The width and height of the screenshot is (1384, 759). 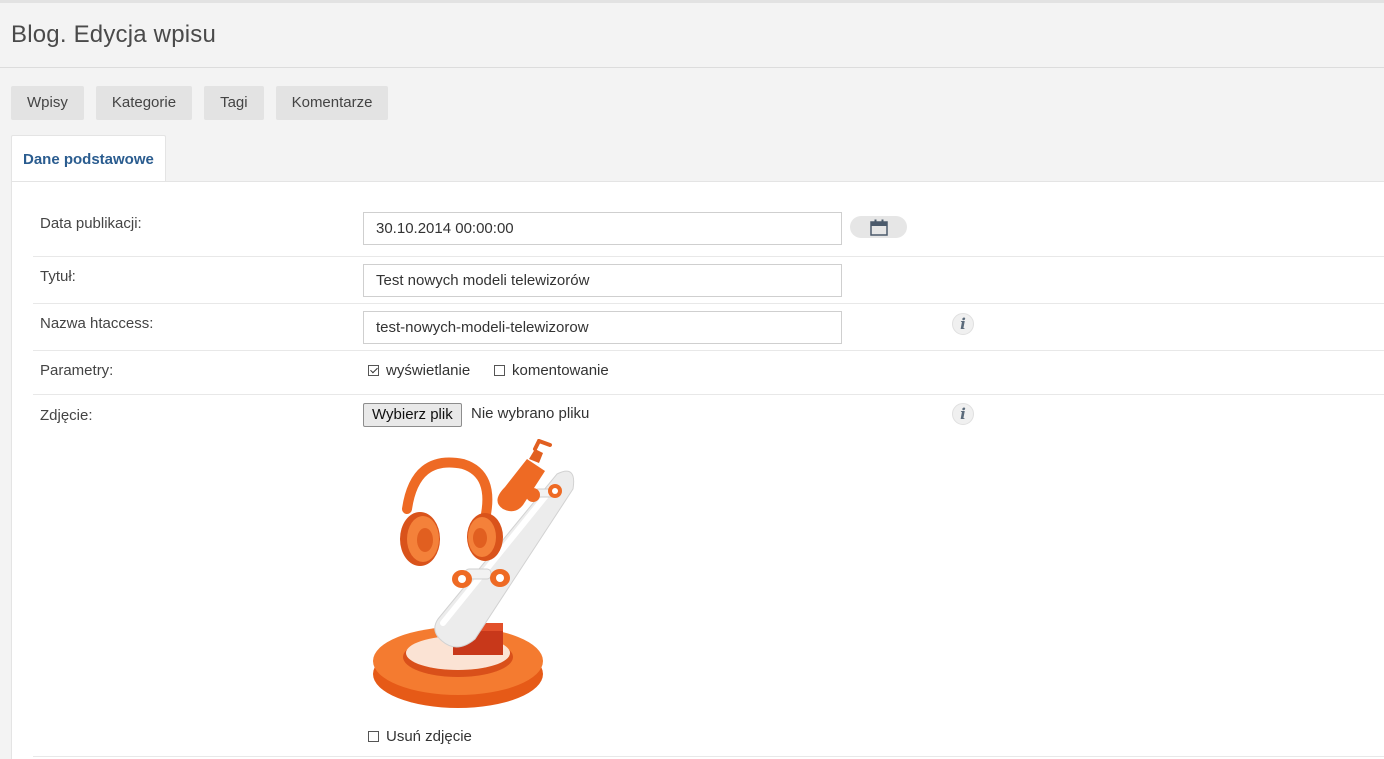 What do you see at coordinates (963, 324) in the screenshot?
I see `htaccess-info-icon: i` at bounding box center [963, 324].